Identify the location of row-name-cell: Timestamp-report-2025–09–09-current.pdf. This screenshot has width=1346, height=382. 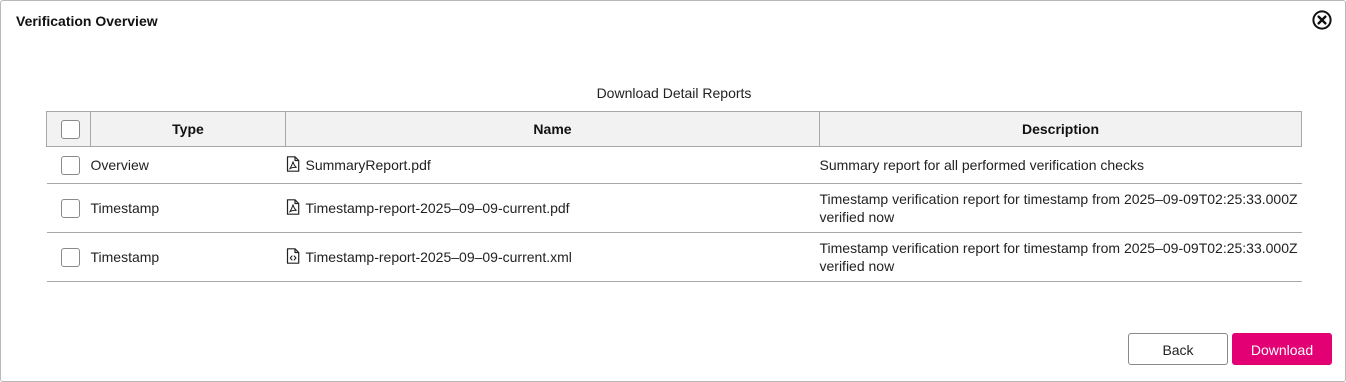
(552, 208).